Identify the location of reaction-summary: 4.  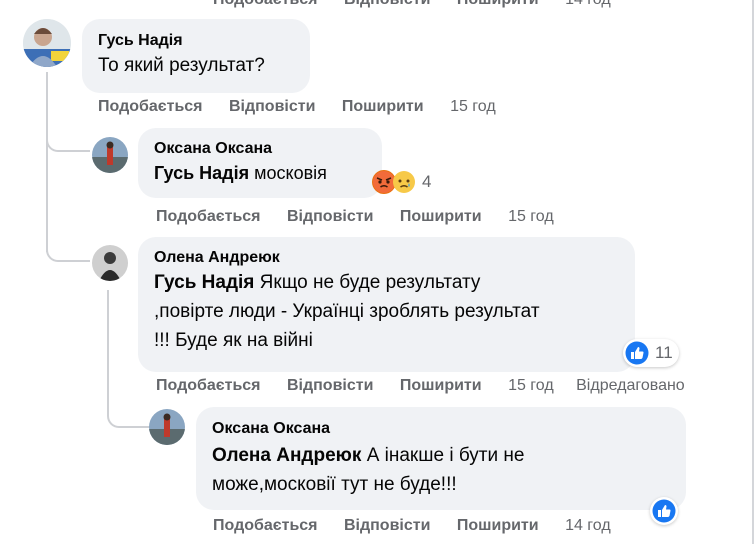
(403, 182).